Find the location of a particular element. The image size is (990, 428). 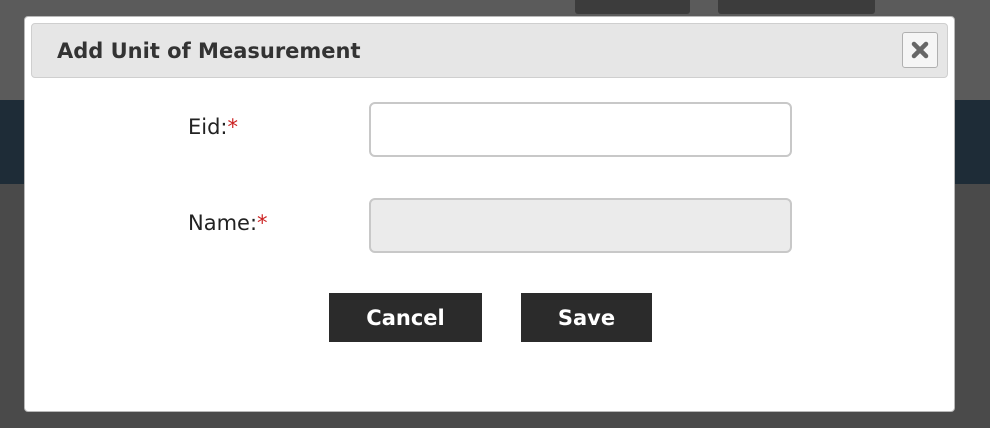

dialog-title: Add Unit of Measurement is located at coordinates (209, 51).